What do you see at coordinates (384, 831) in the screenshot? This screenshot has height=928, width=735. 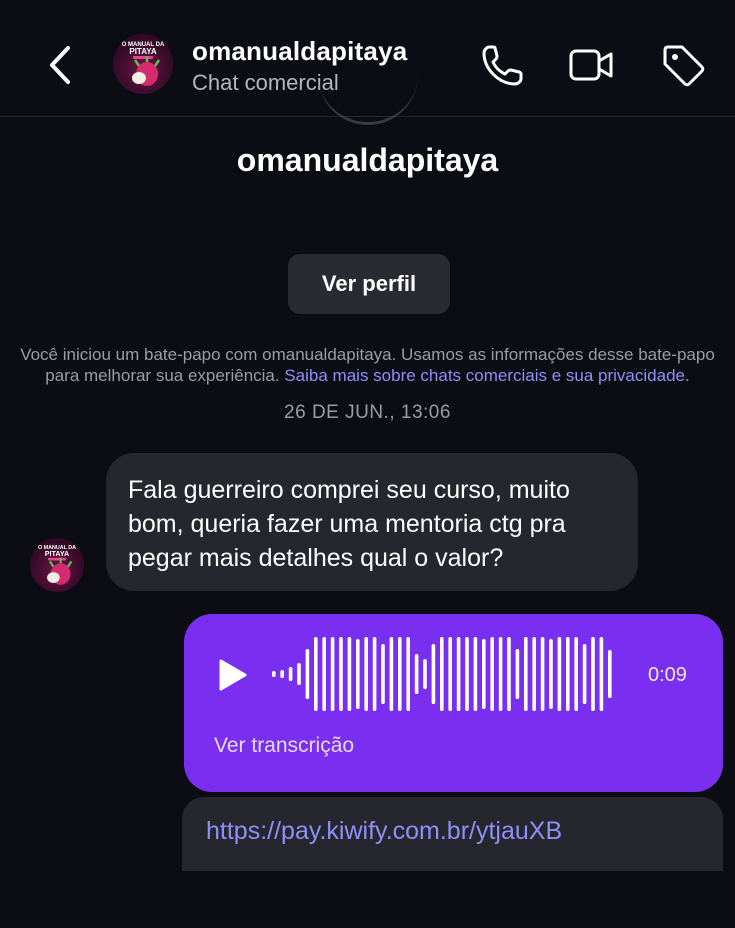 I see `payment-link: https://pay.kiwify.com.br/ytjauXB` at bounding box center [384, 831].